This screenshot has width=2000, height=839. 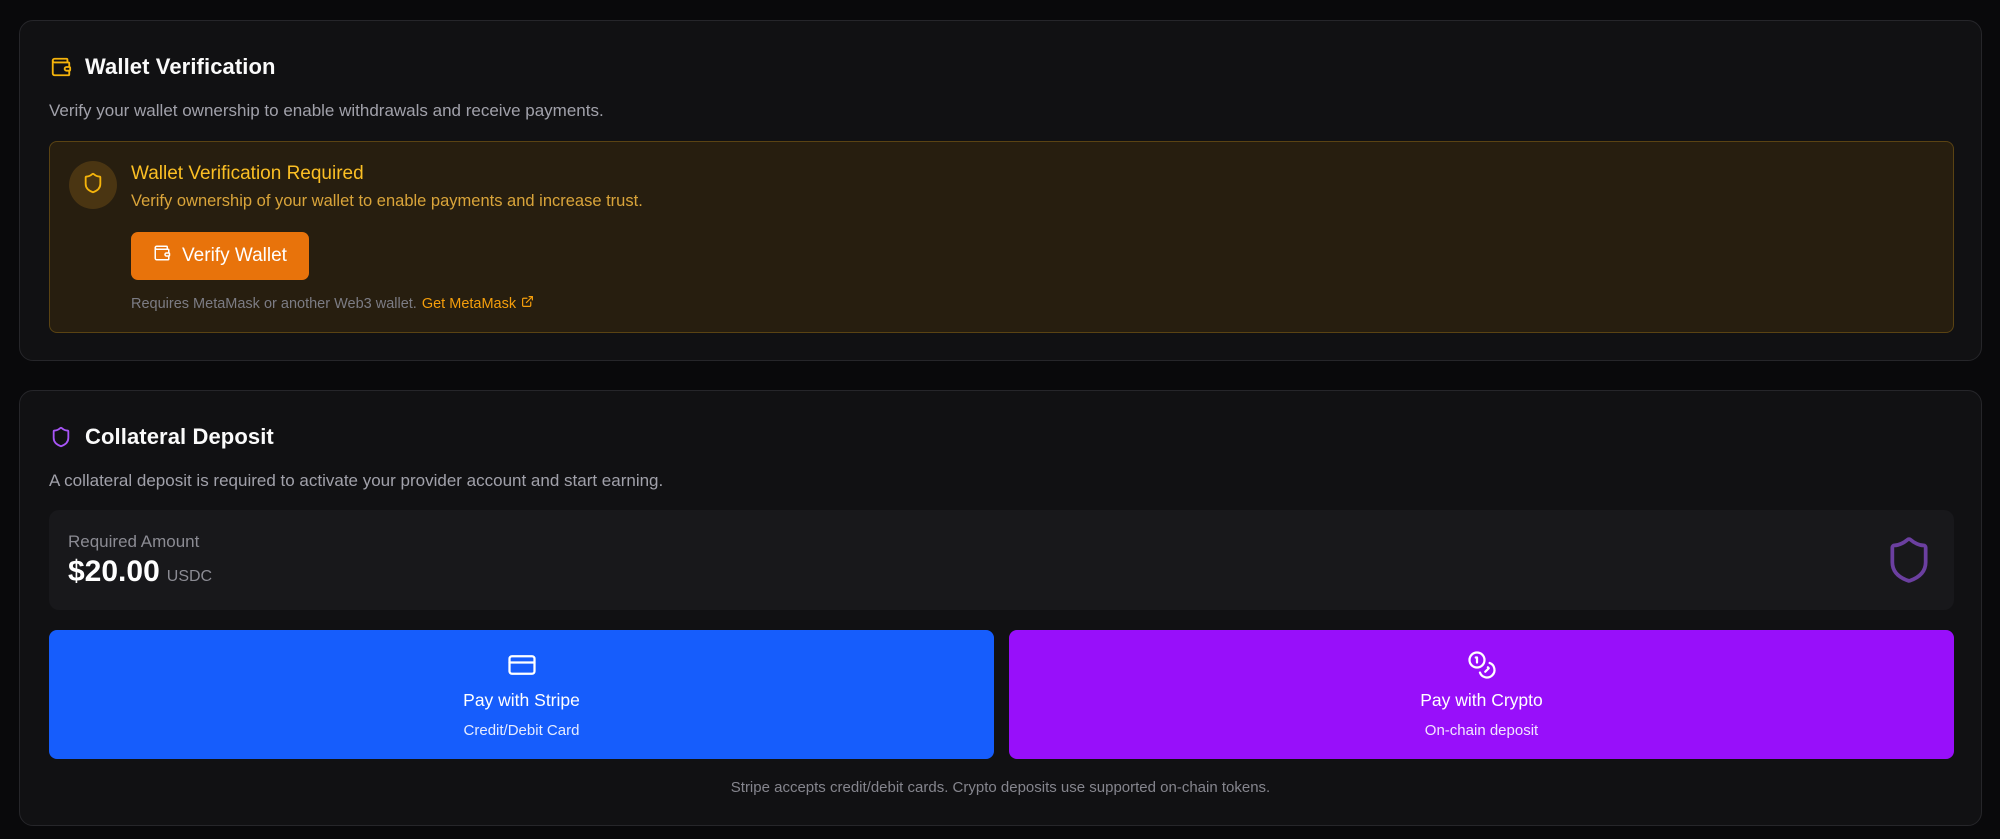 I want to click on get-metamask-link: Get MetaMask, so click(x=478, y=303).